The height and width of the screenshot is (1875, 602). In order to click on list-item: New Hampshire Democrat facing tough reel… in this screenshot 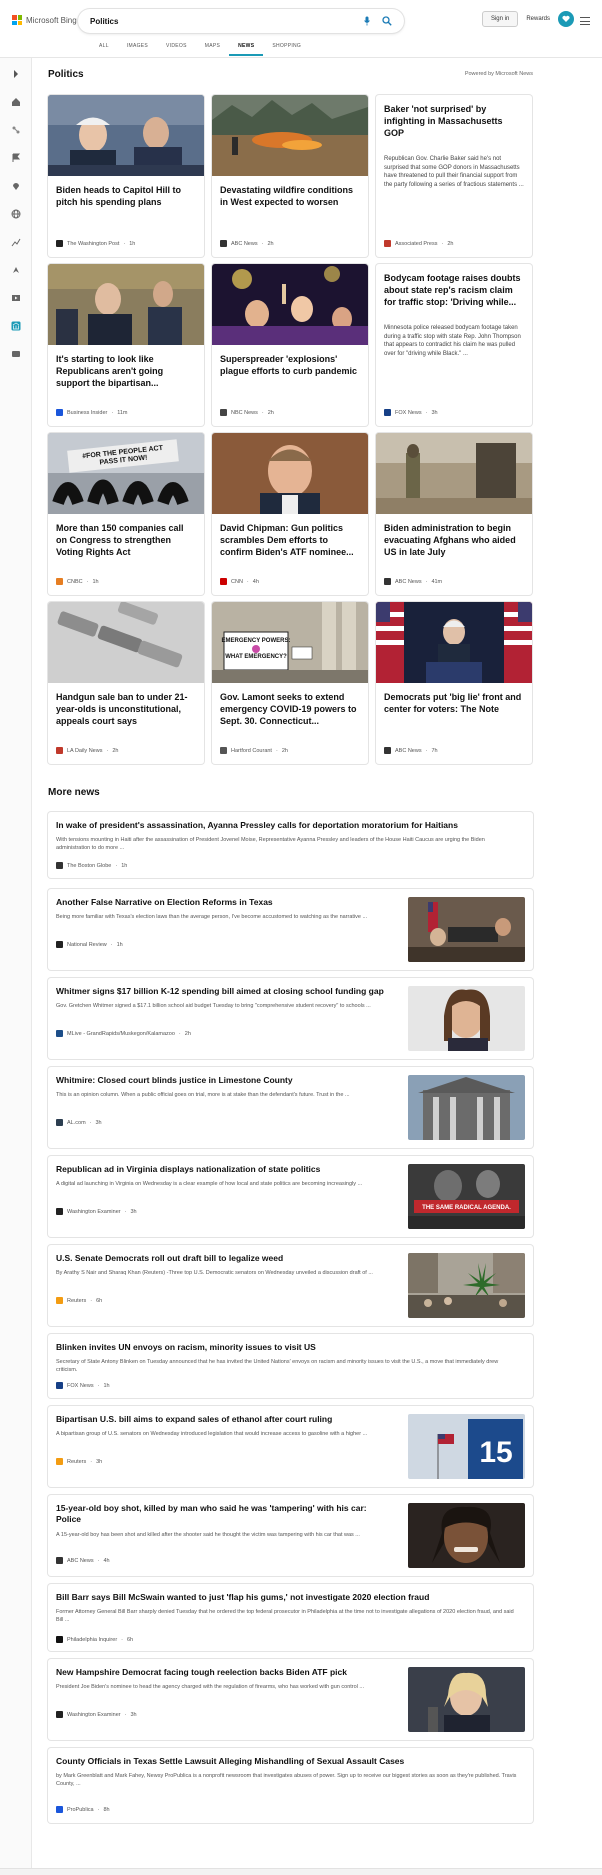, I will do `click(290, 1699)`.